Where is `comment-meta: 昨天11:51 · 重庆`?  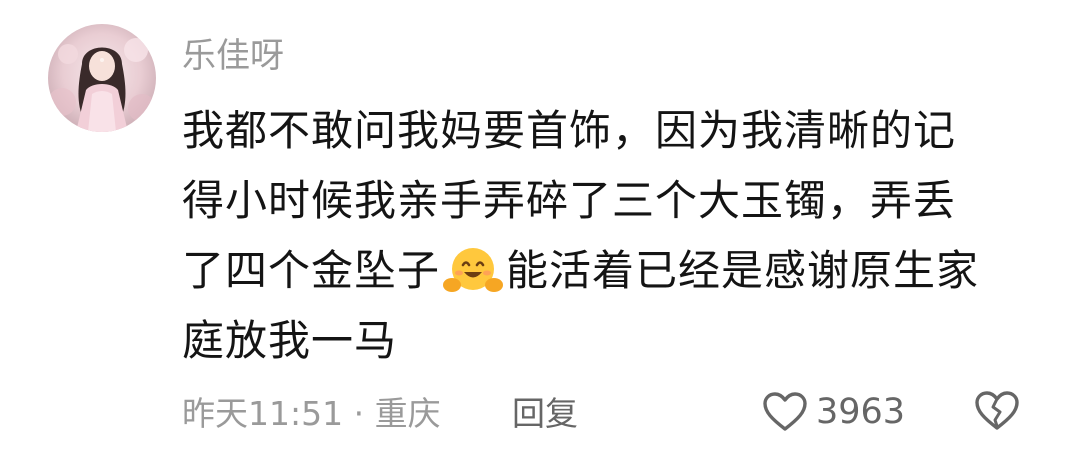
comment-meta: 昨天11:51 · 重庆 is located at coordinates (311, 414).